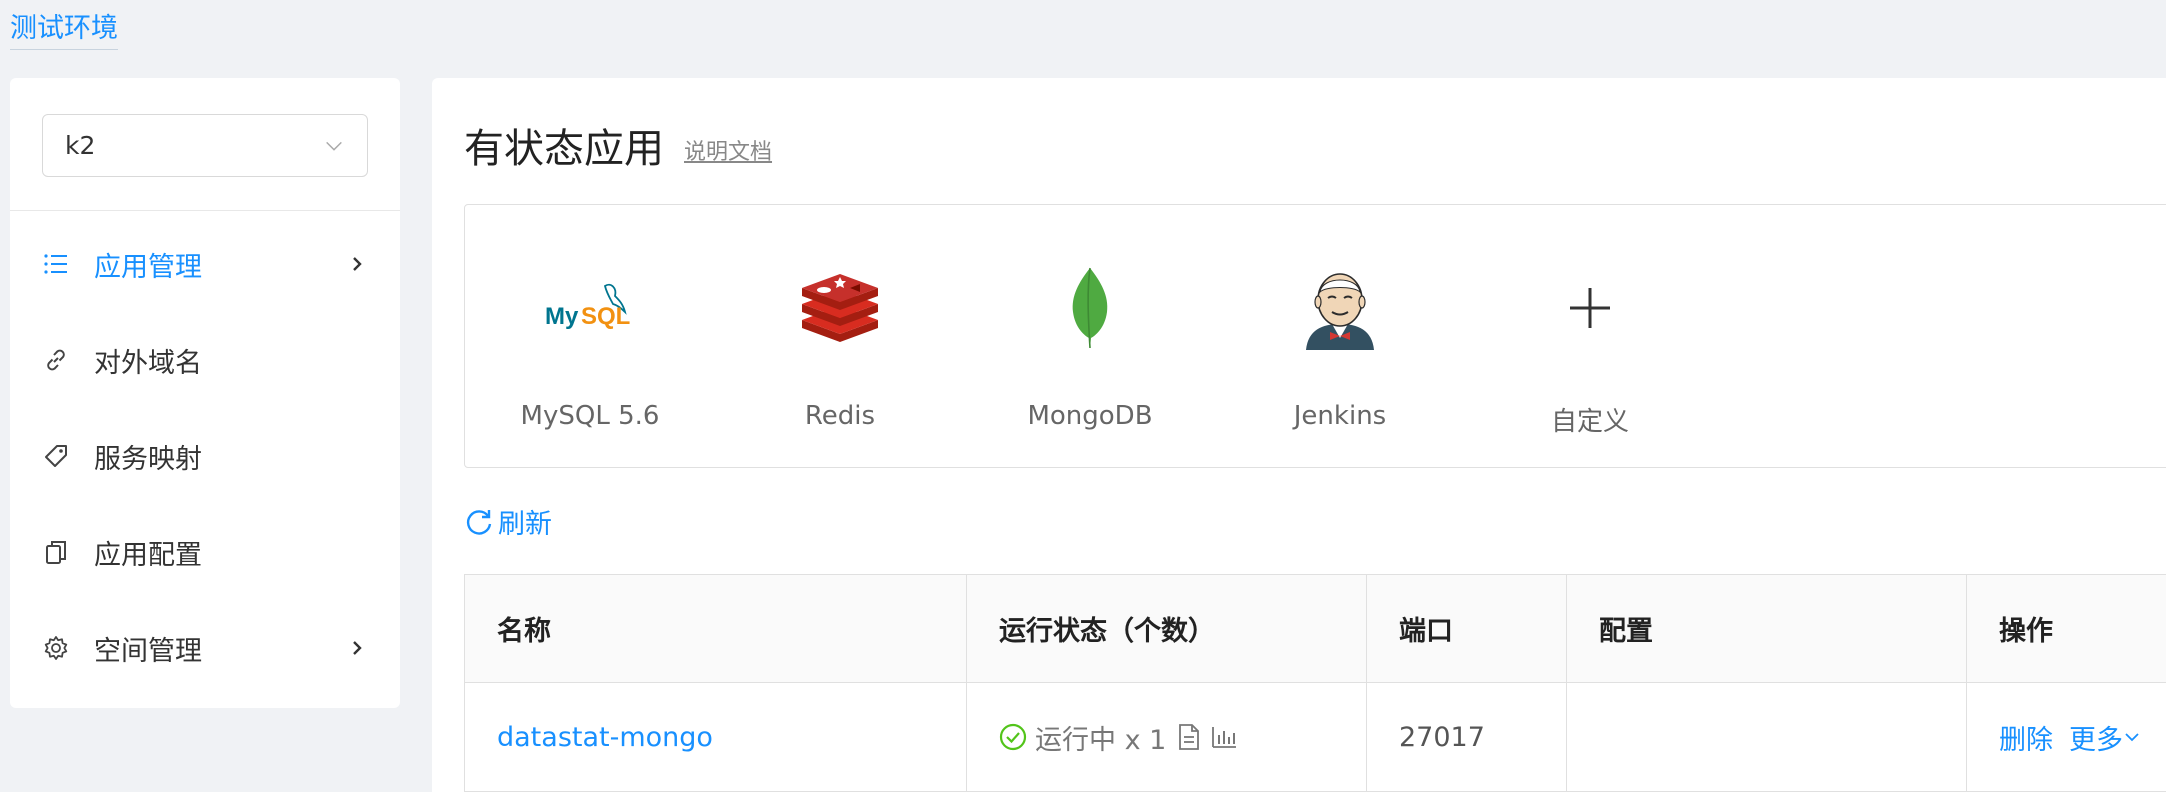 The image size is (2166, 792). I want to click on column-header-ops: 操作, so click(2066, 628).